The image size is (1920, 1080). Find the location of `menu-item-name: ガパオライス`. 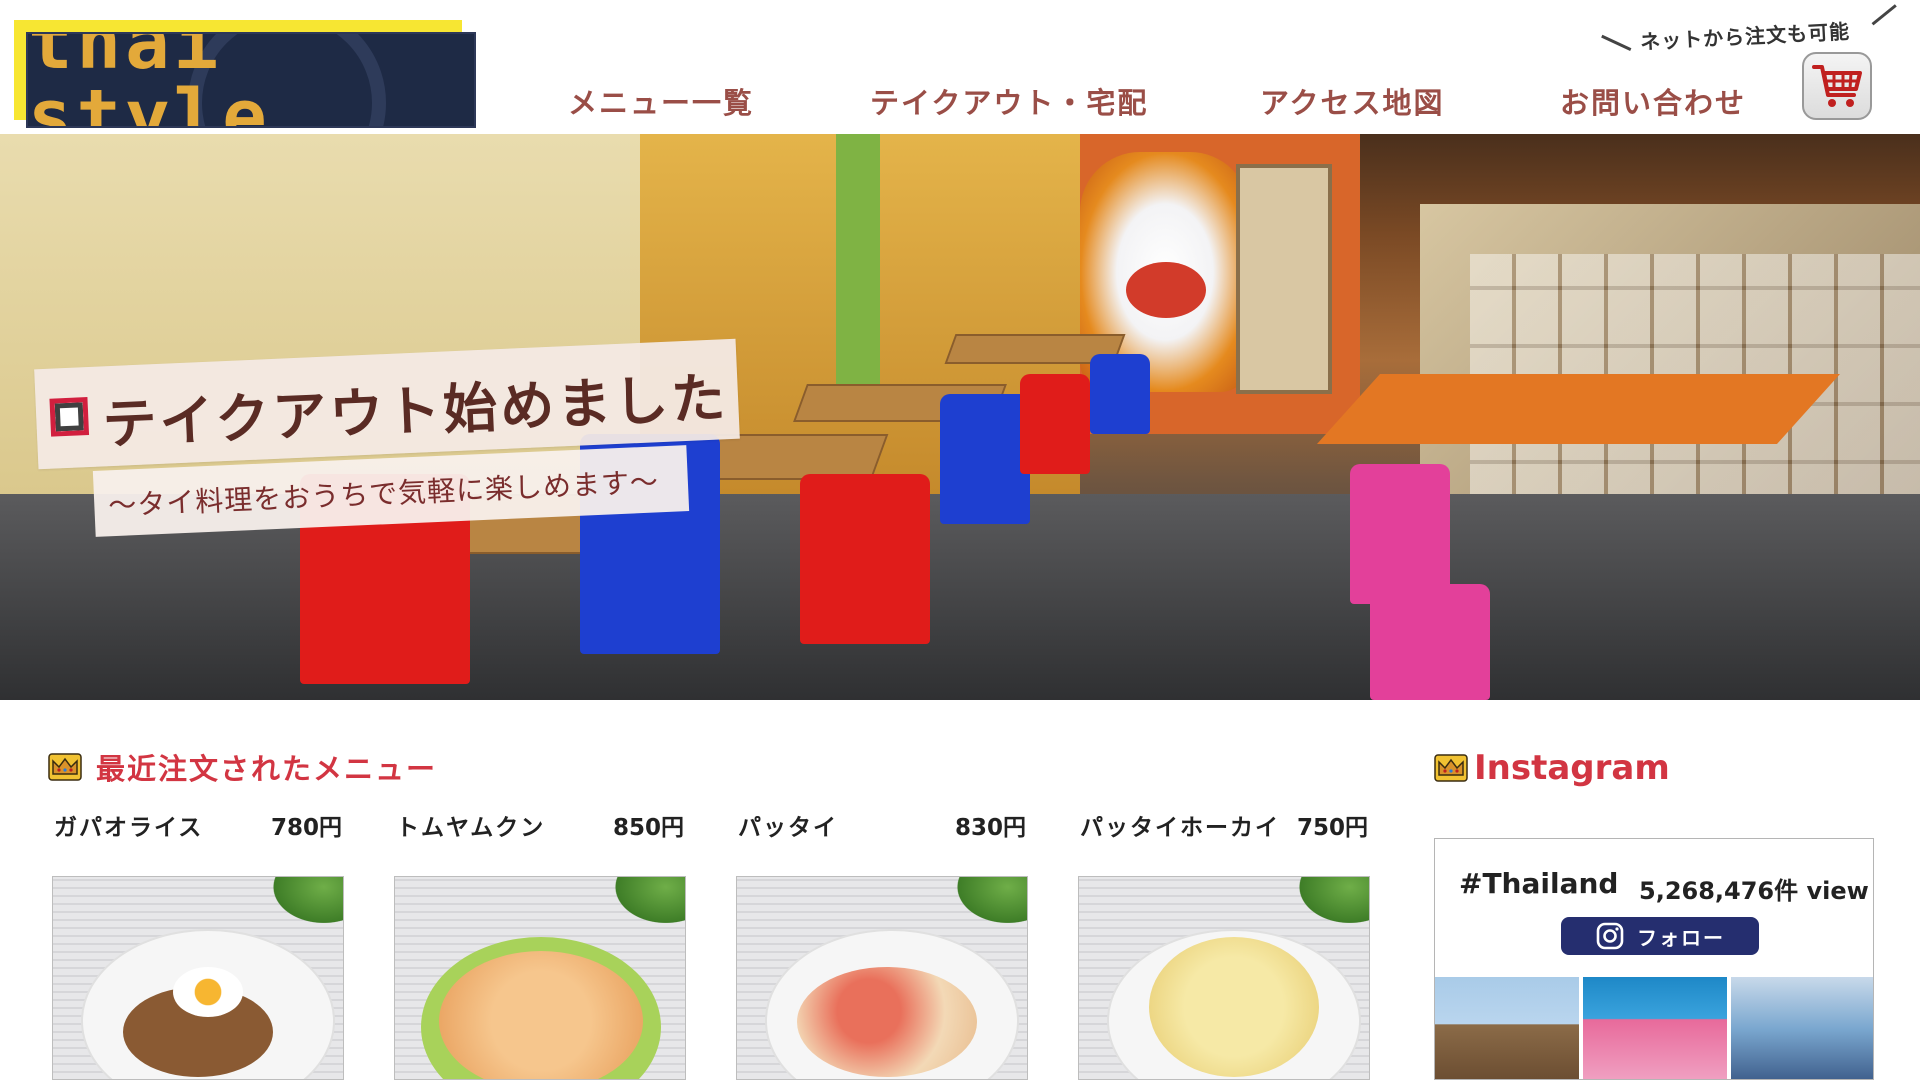

menu-item-name: ガパオライス is located at coordinates (129, 828).